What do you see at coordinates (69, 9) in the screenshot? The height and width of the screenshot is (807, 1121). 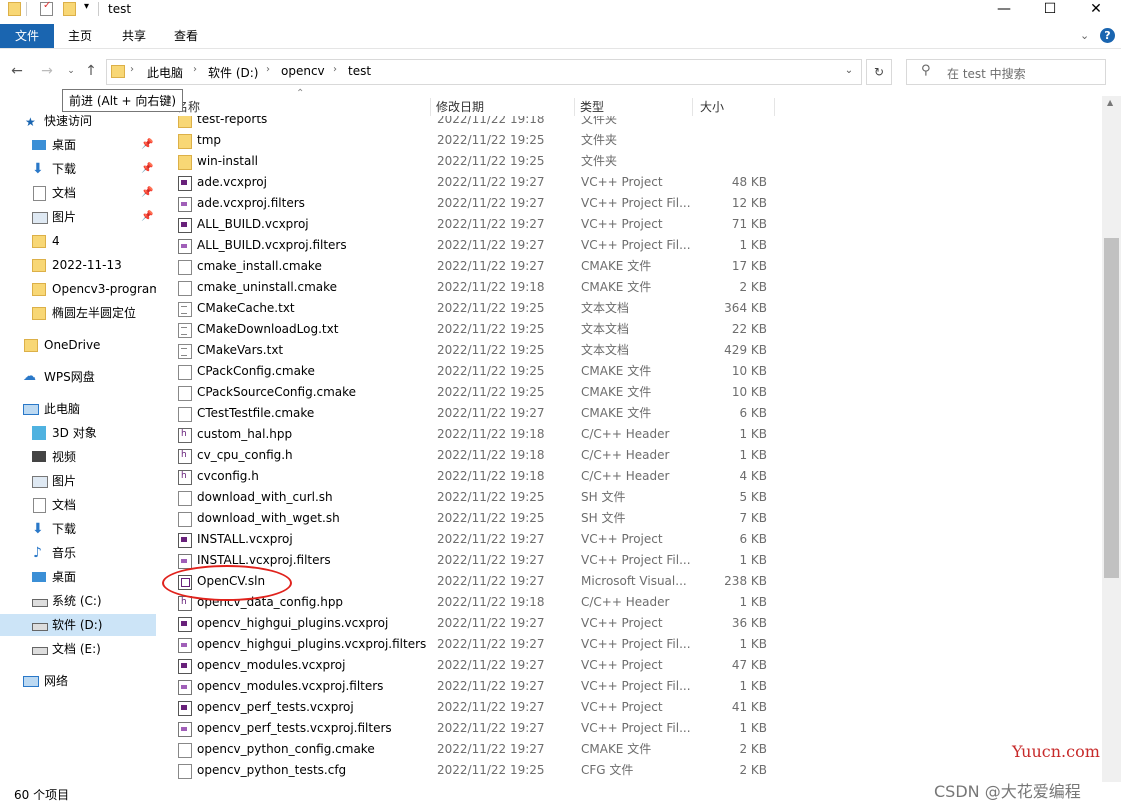 I see `new-folder-icon` at bounding box center [69, 9].